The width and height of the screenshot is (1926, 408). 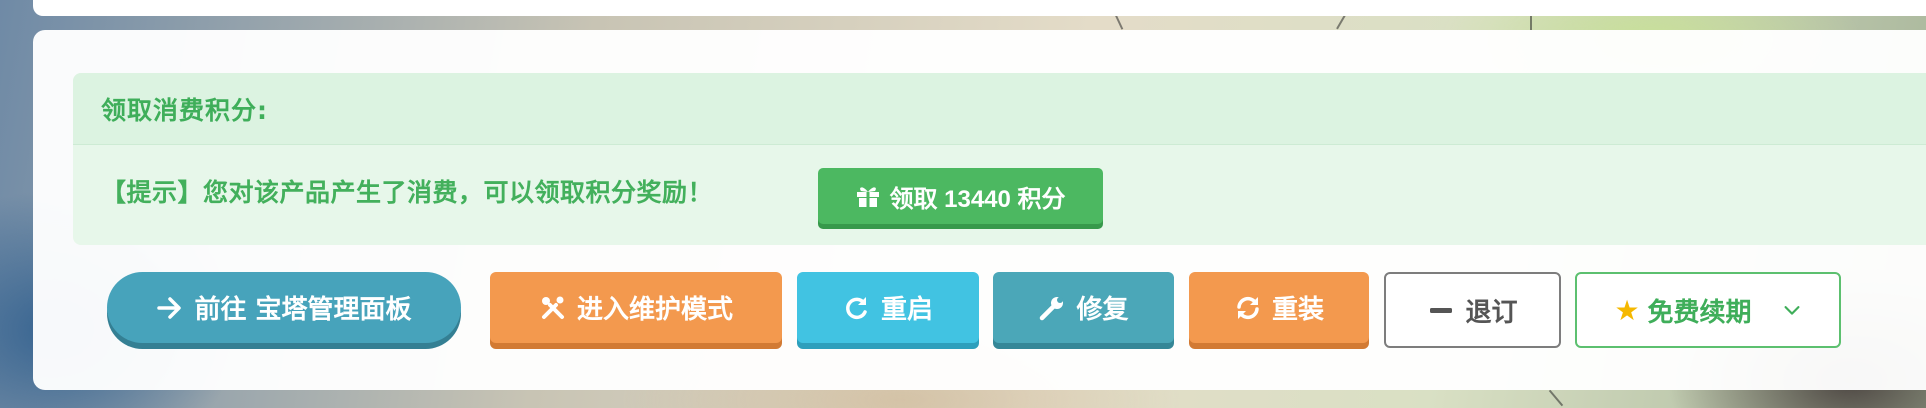 I want to click on maintenance-mode-button: 进入维护模式, so click(x=636, y=307).